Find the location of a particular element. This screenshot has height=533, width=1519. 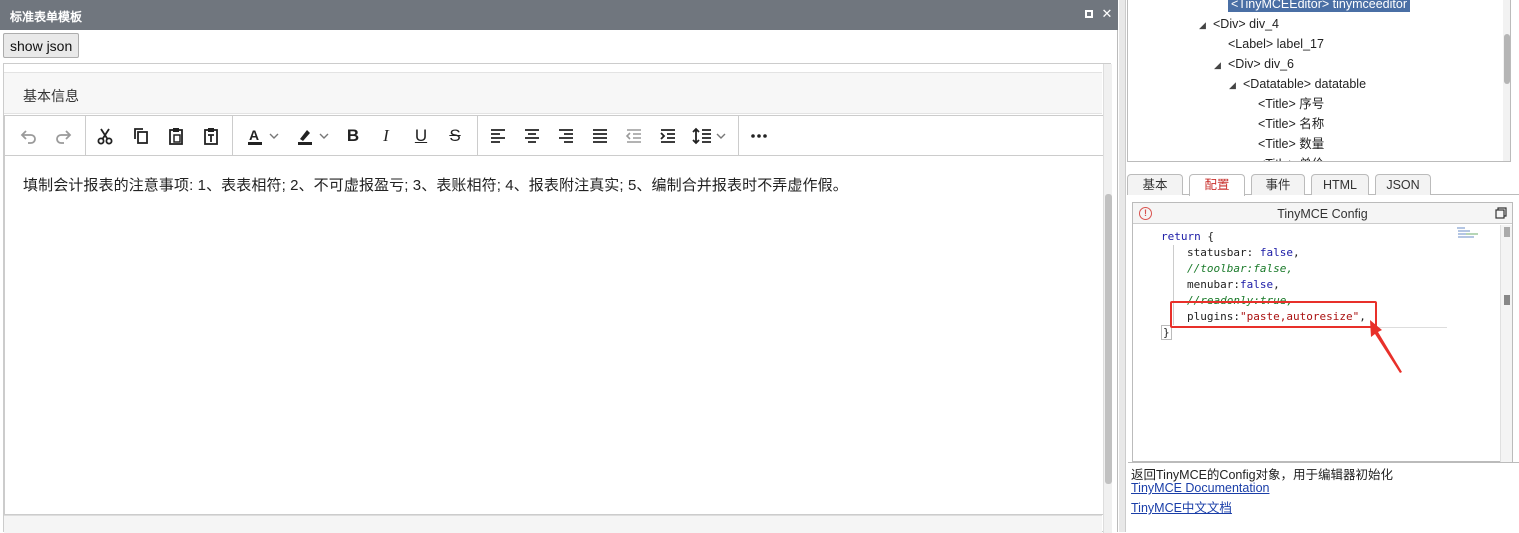

tree-node: <Title> 数量 is located at coordinates (1284, 144).